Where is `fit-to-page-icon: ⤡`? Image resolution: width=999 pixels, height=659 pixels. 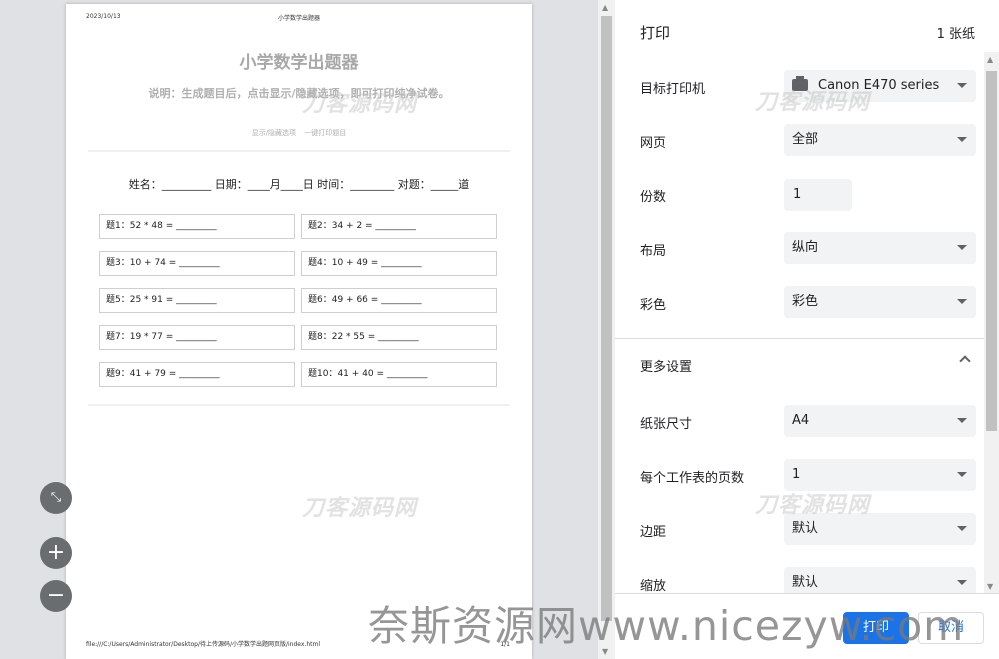
fit-to-page-icon: ⤡ is located at coordinates (56, 498).